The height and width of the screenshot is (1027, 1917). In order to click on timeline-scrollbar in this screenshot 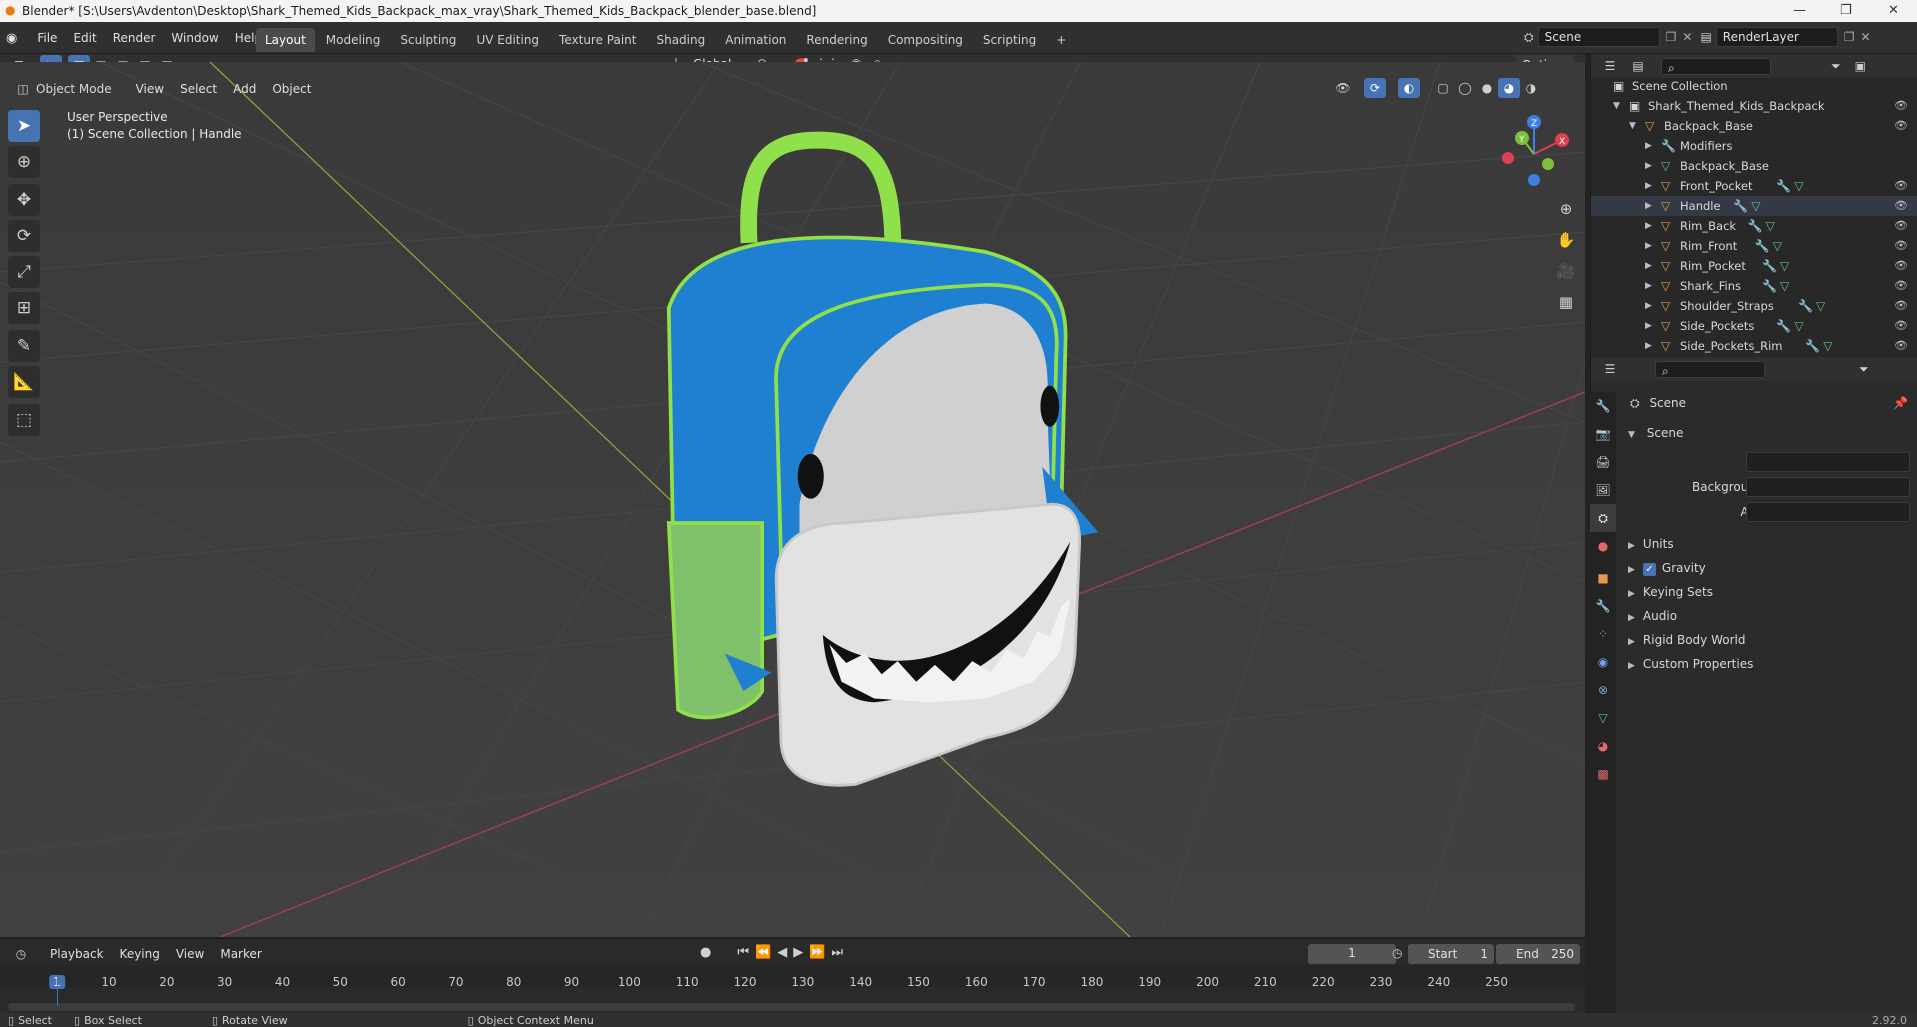, I will do `click(791, 1007)`.